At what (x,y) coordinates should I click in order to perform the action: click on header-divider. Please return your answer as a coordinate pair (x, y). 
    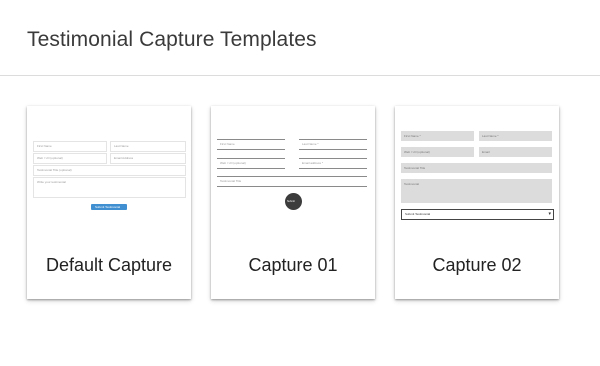
    Looking at the image, I should click on (300, 75).